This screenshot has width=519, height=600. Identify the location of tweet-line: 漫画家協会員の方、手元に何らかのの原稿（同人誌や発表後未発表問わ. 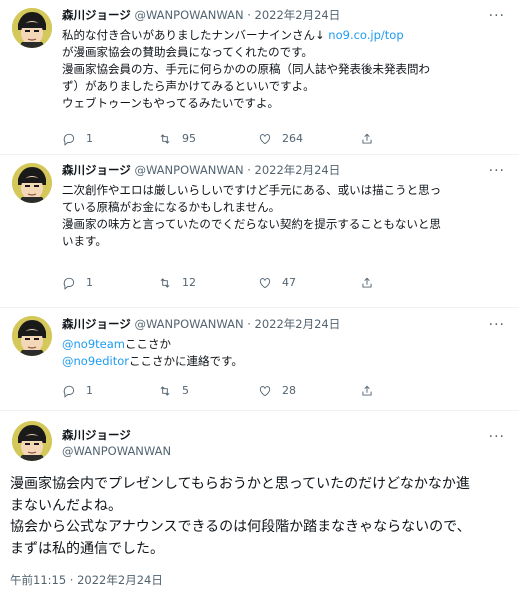
(246, 69).